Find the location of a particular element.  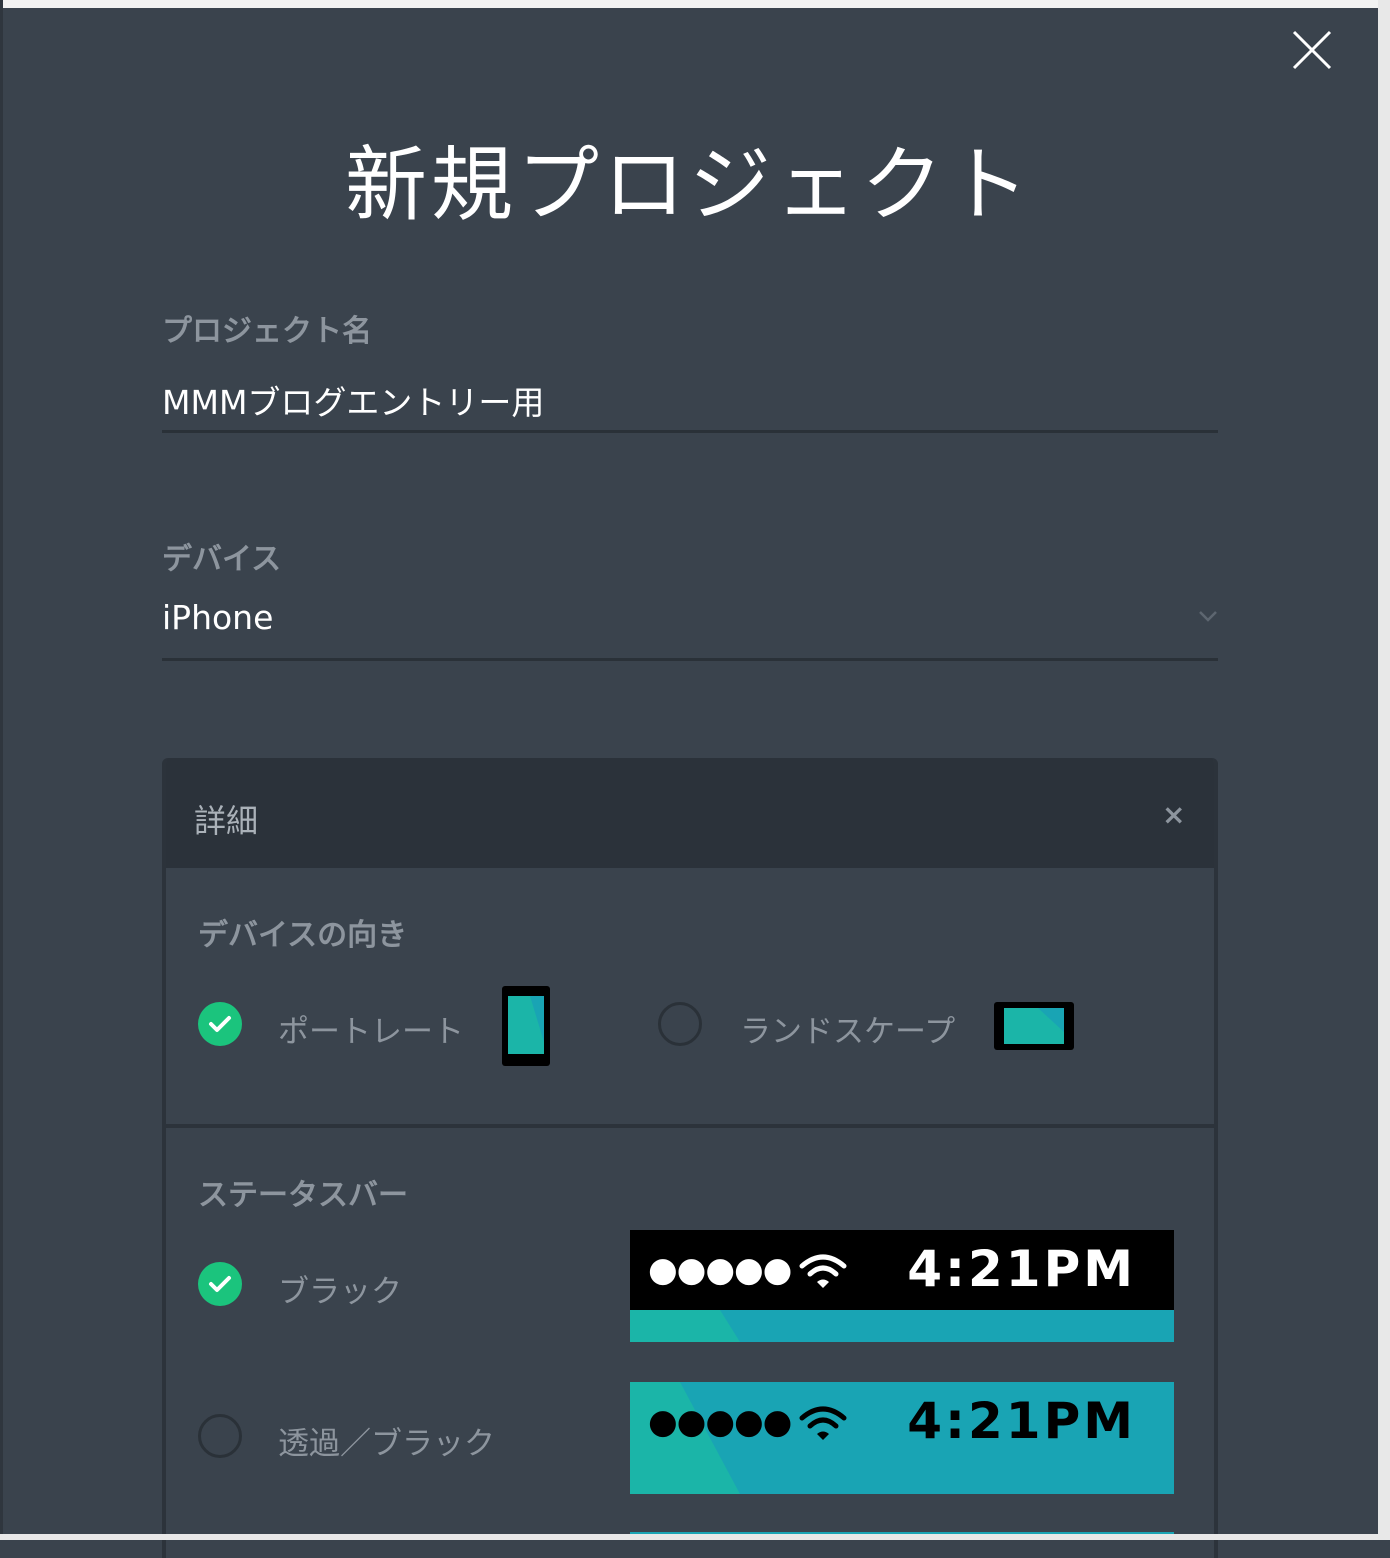

dialog-title: 新規プロジェクト is located at coordinates (688, 185).